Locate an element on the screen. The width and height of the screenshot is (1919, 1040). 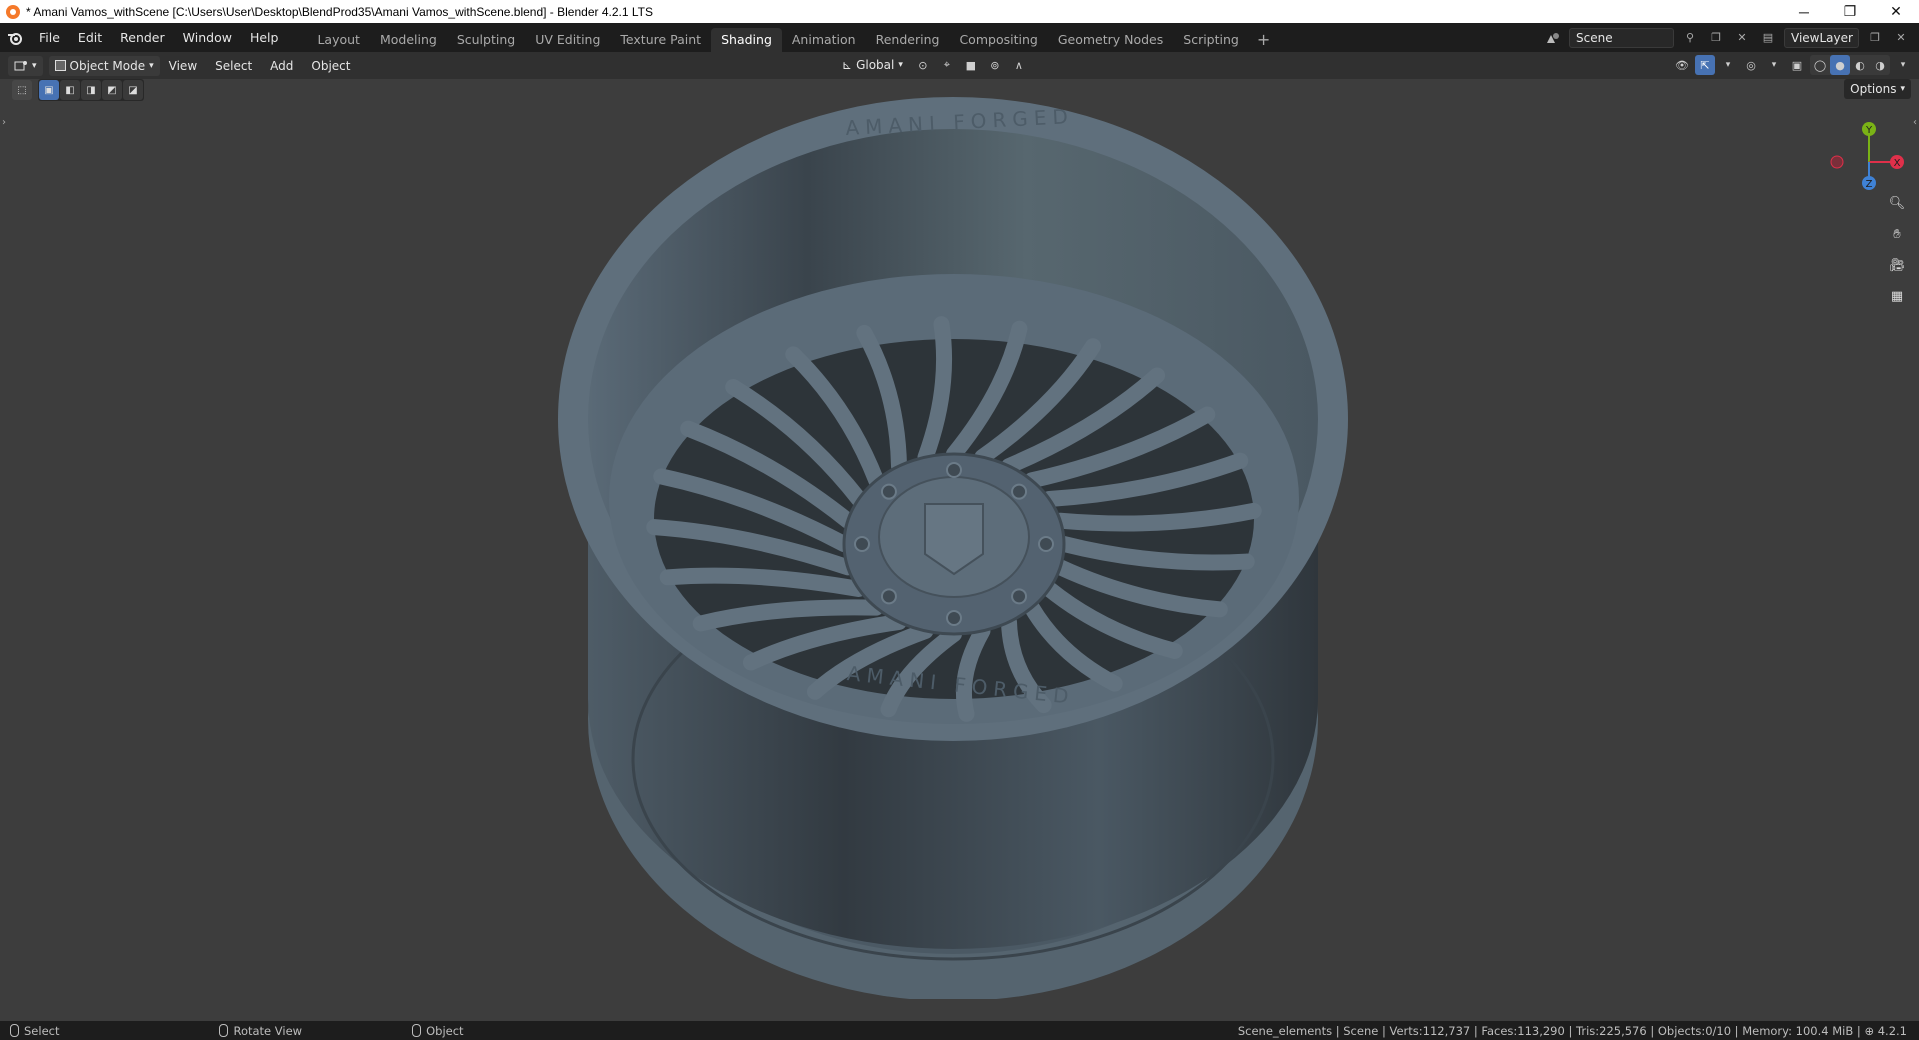
overlay-toggle-icon: ◎ is located at coordinates (1751, 65).